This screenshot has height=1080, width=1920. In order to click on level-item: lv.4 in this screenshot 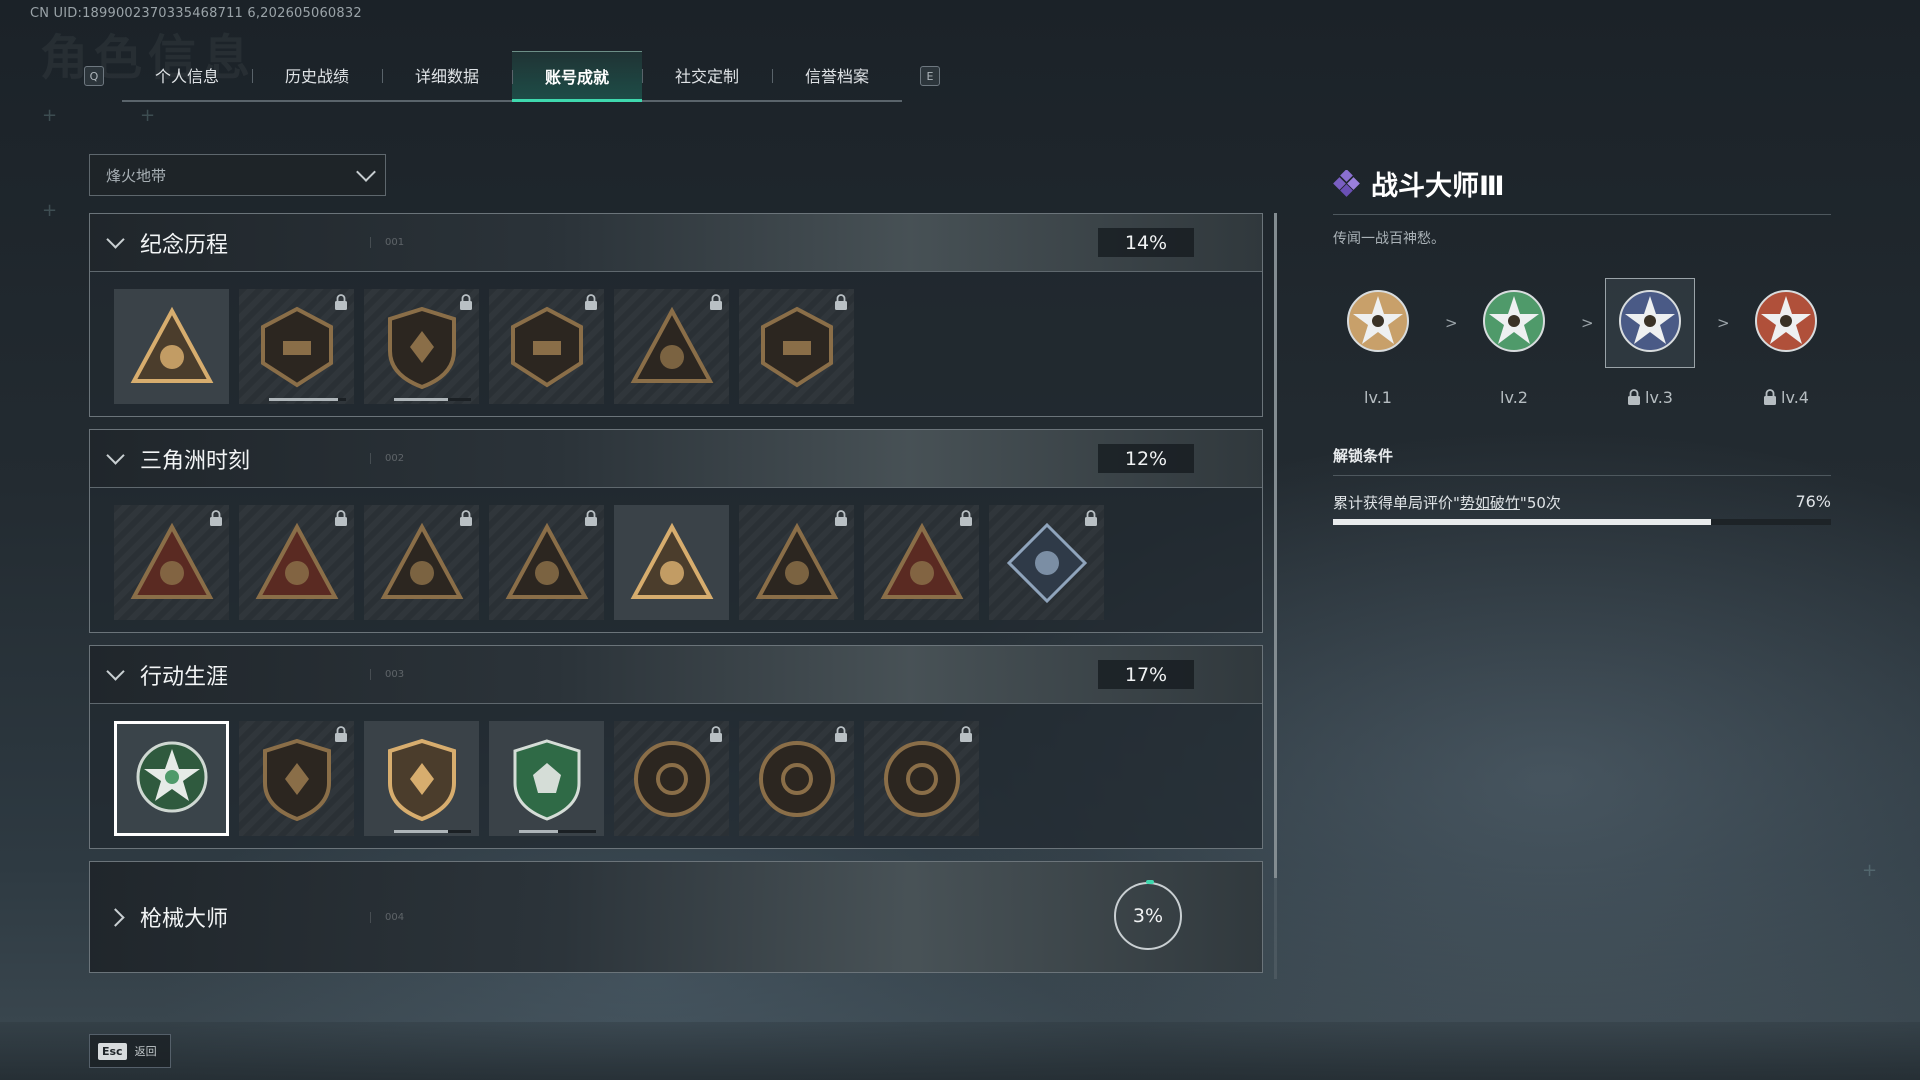, I will do `click(1786, 342)`.